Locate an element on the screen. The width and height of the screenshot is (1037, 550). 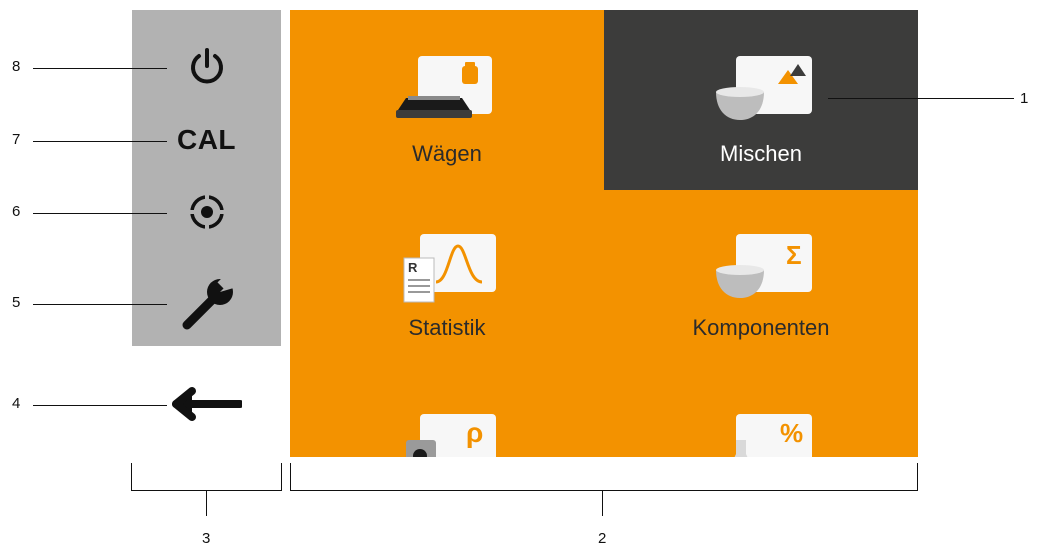
cal-button: CAL is located at coordinates (206, 140).